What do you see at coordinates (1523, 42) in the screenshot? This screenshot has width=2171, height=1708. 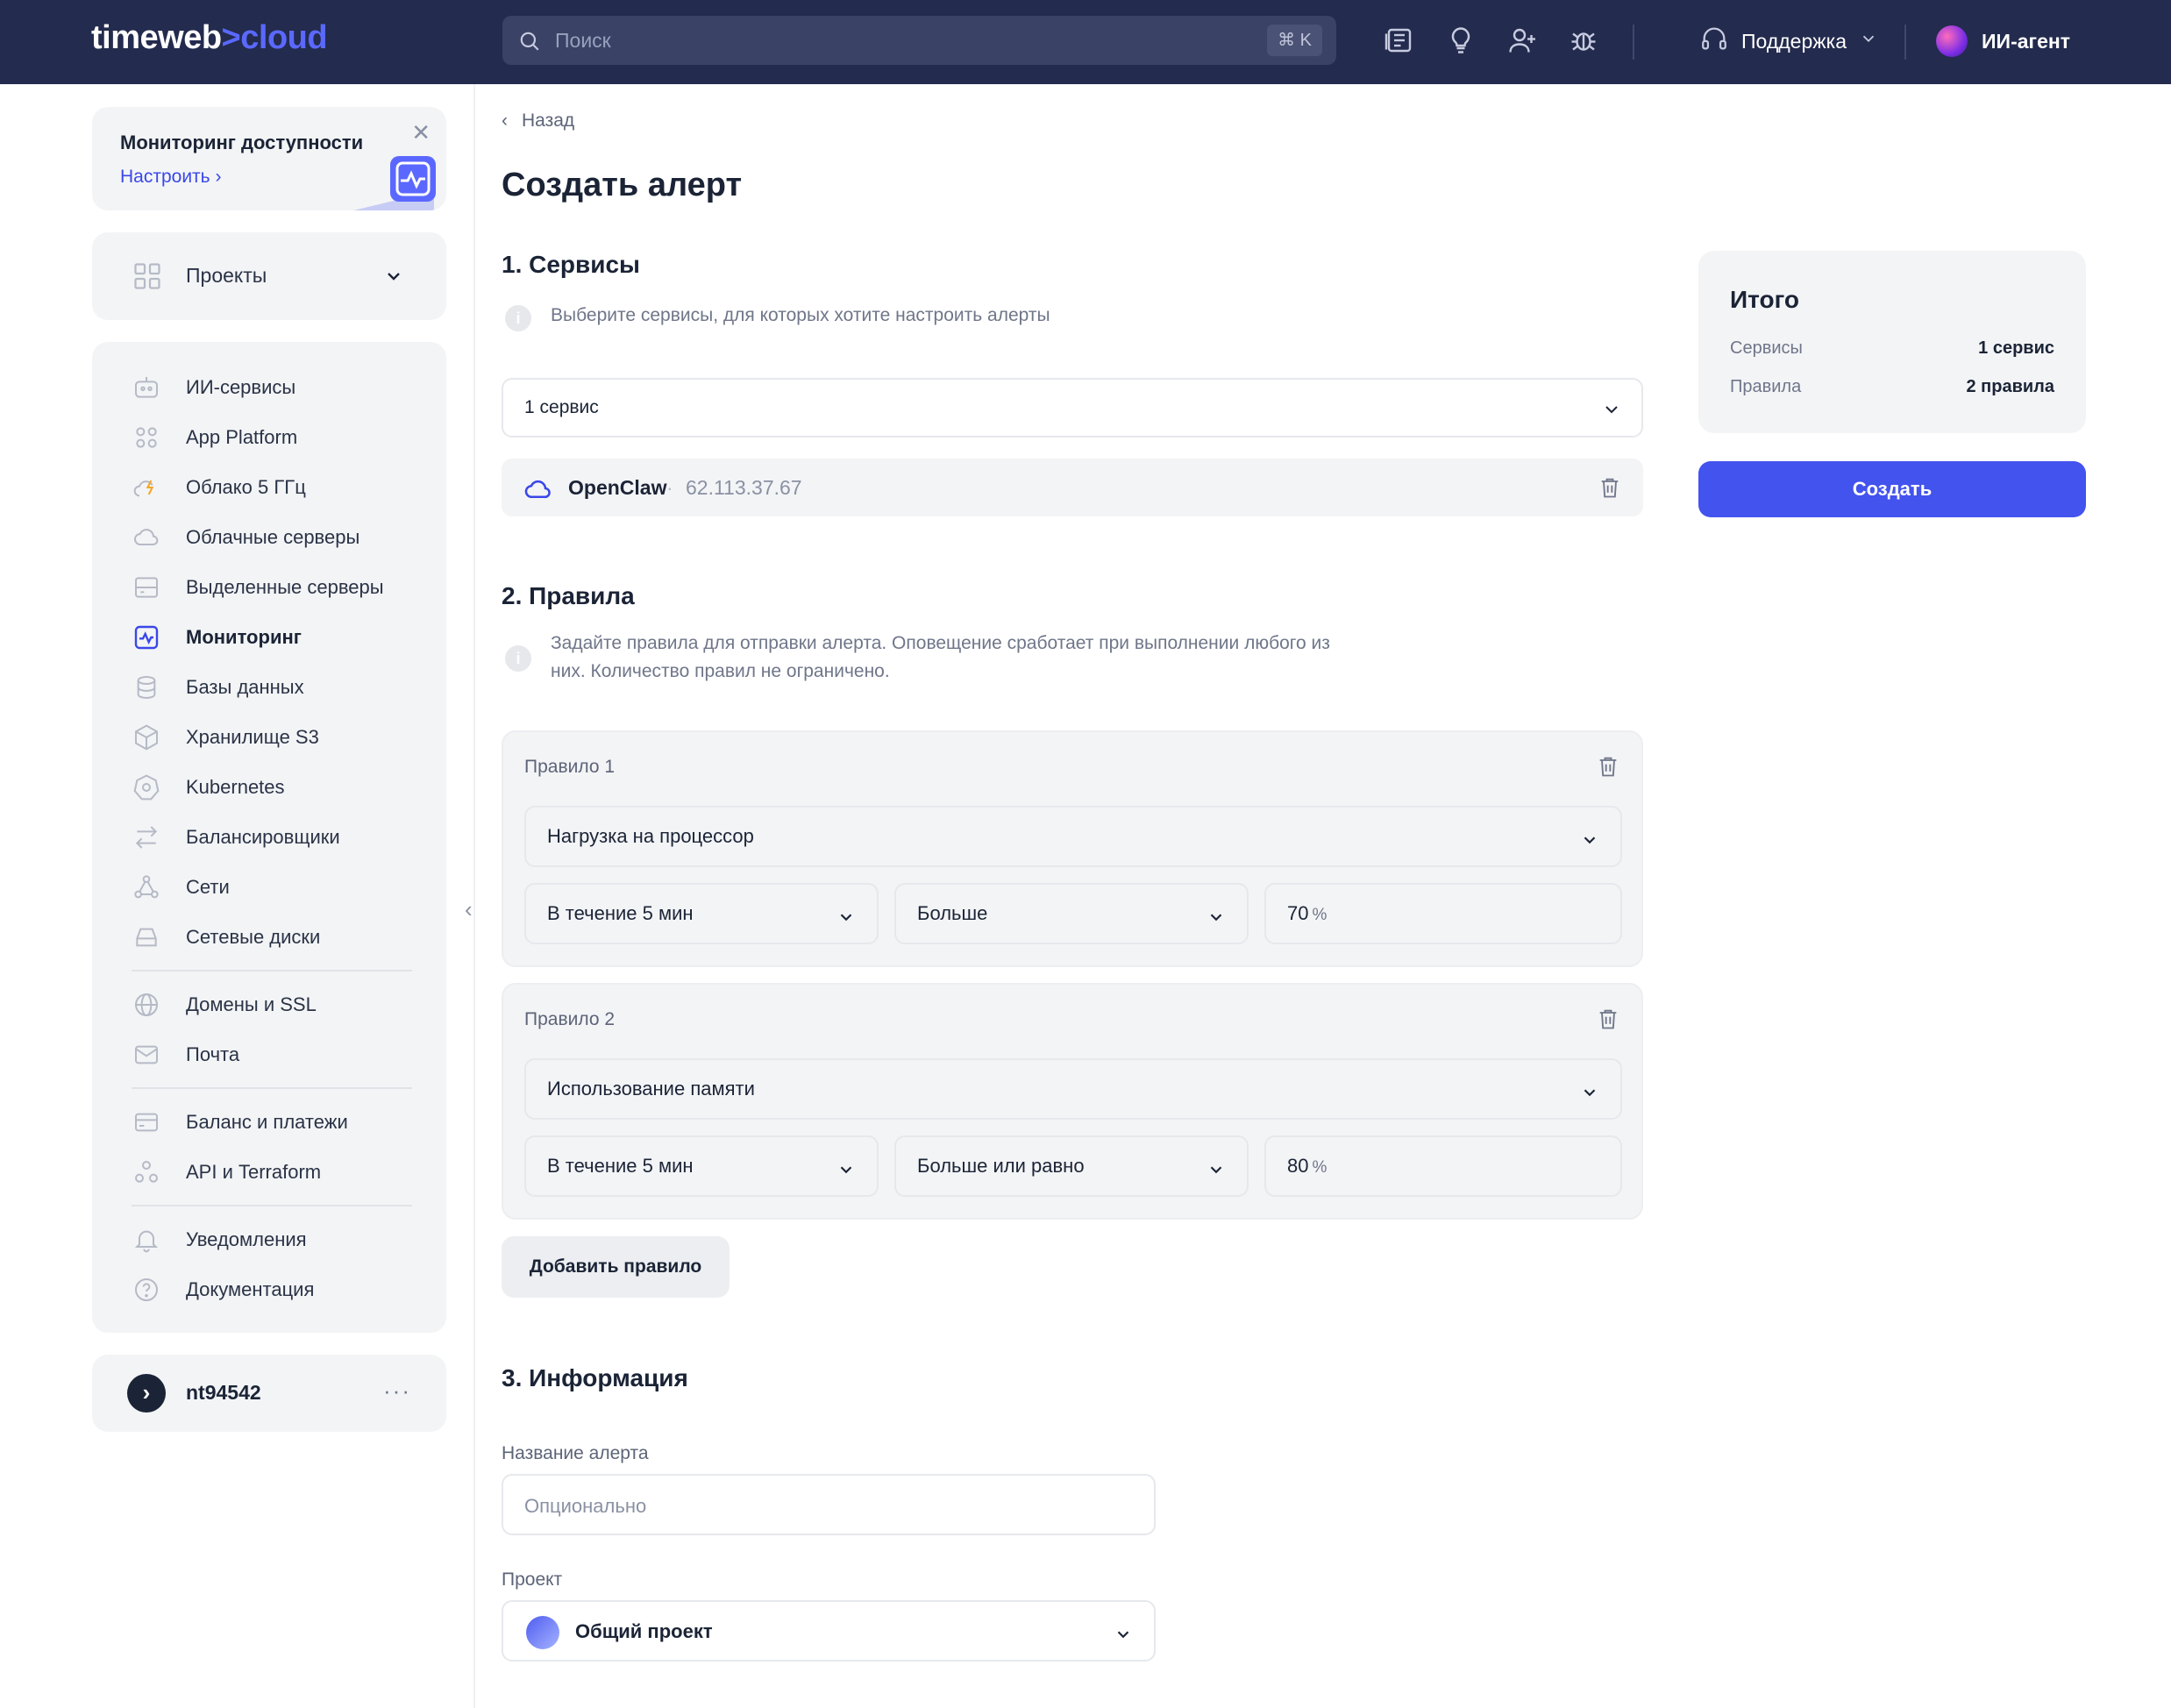 I see `add-user-icon` at bounding box center [1523, 42].